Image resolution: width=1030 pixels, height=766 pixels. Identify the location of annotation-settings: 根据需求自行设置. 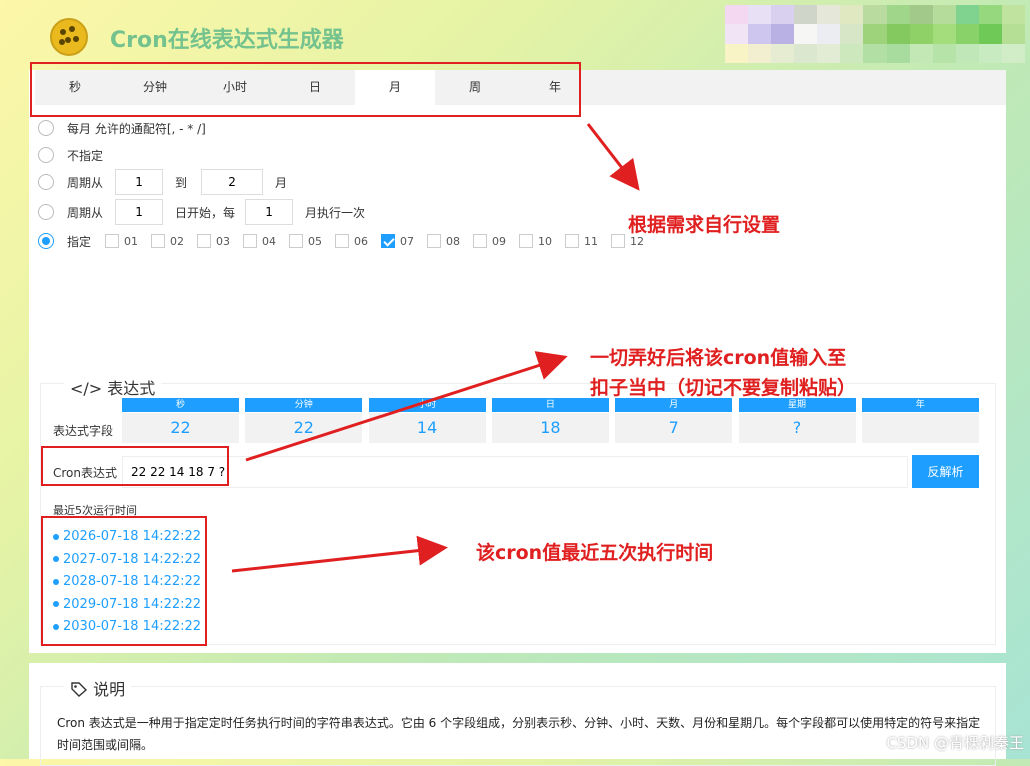
(704, 225).